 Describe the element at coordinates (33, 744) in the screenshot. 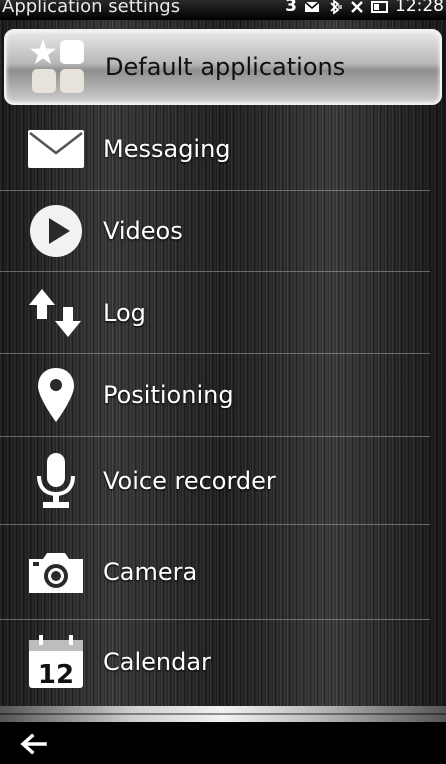

I see `back-arrow-icon` at that location.